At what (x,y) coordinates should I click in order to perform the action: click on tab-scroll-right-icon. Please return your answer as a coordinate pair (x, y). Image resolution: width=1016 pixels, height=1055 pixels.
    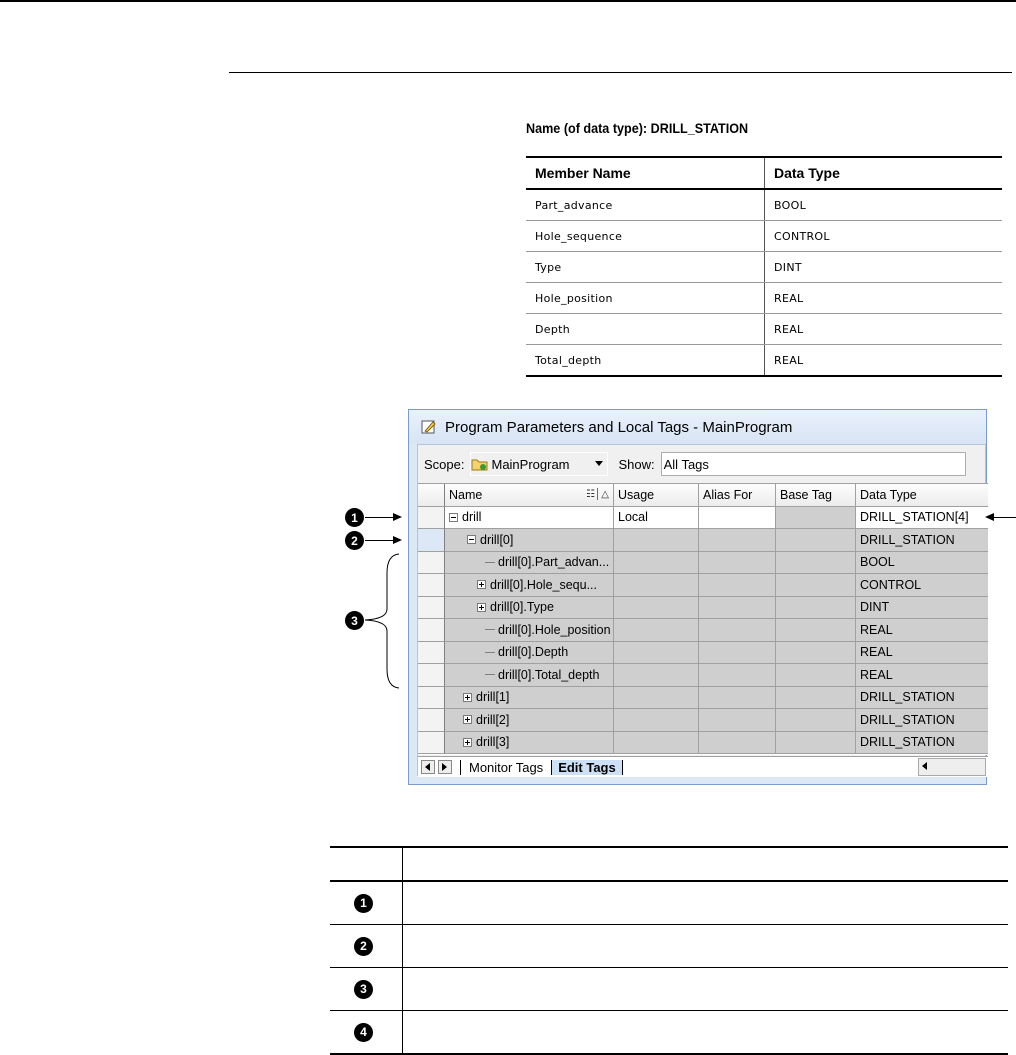
    Looking at the image, I should click on (445, 767).